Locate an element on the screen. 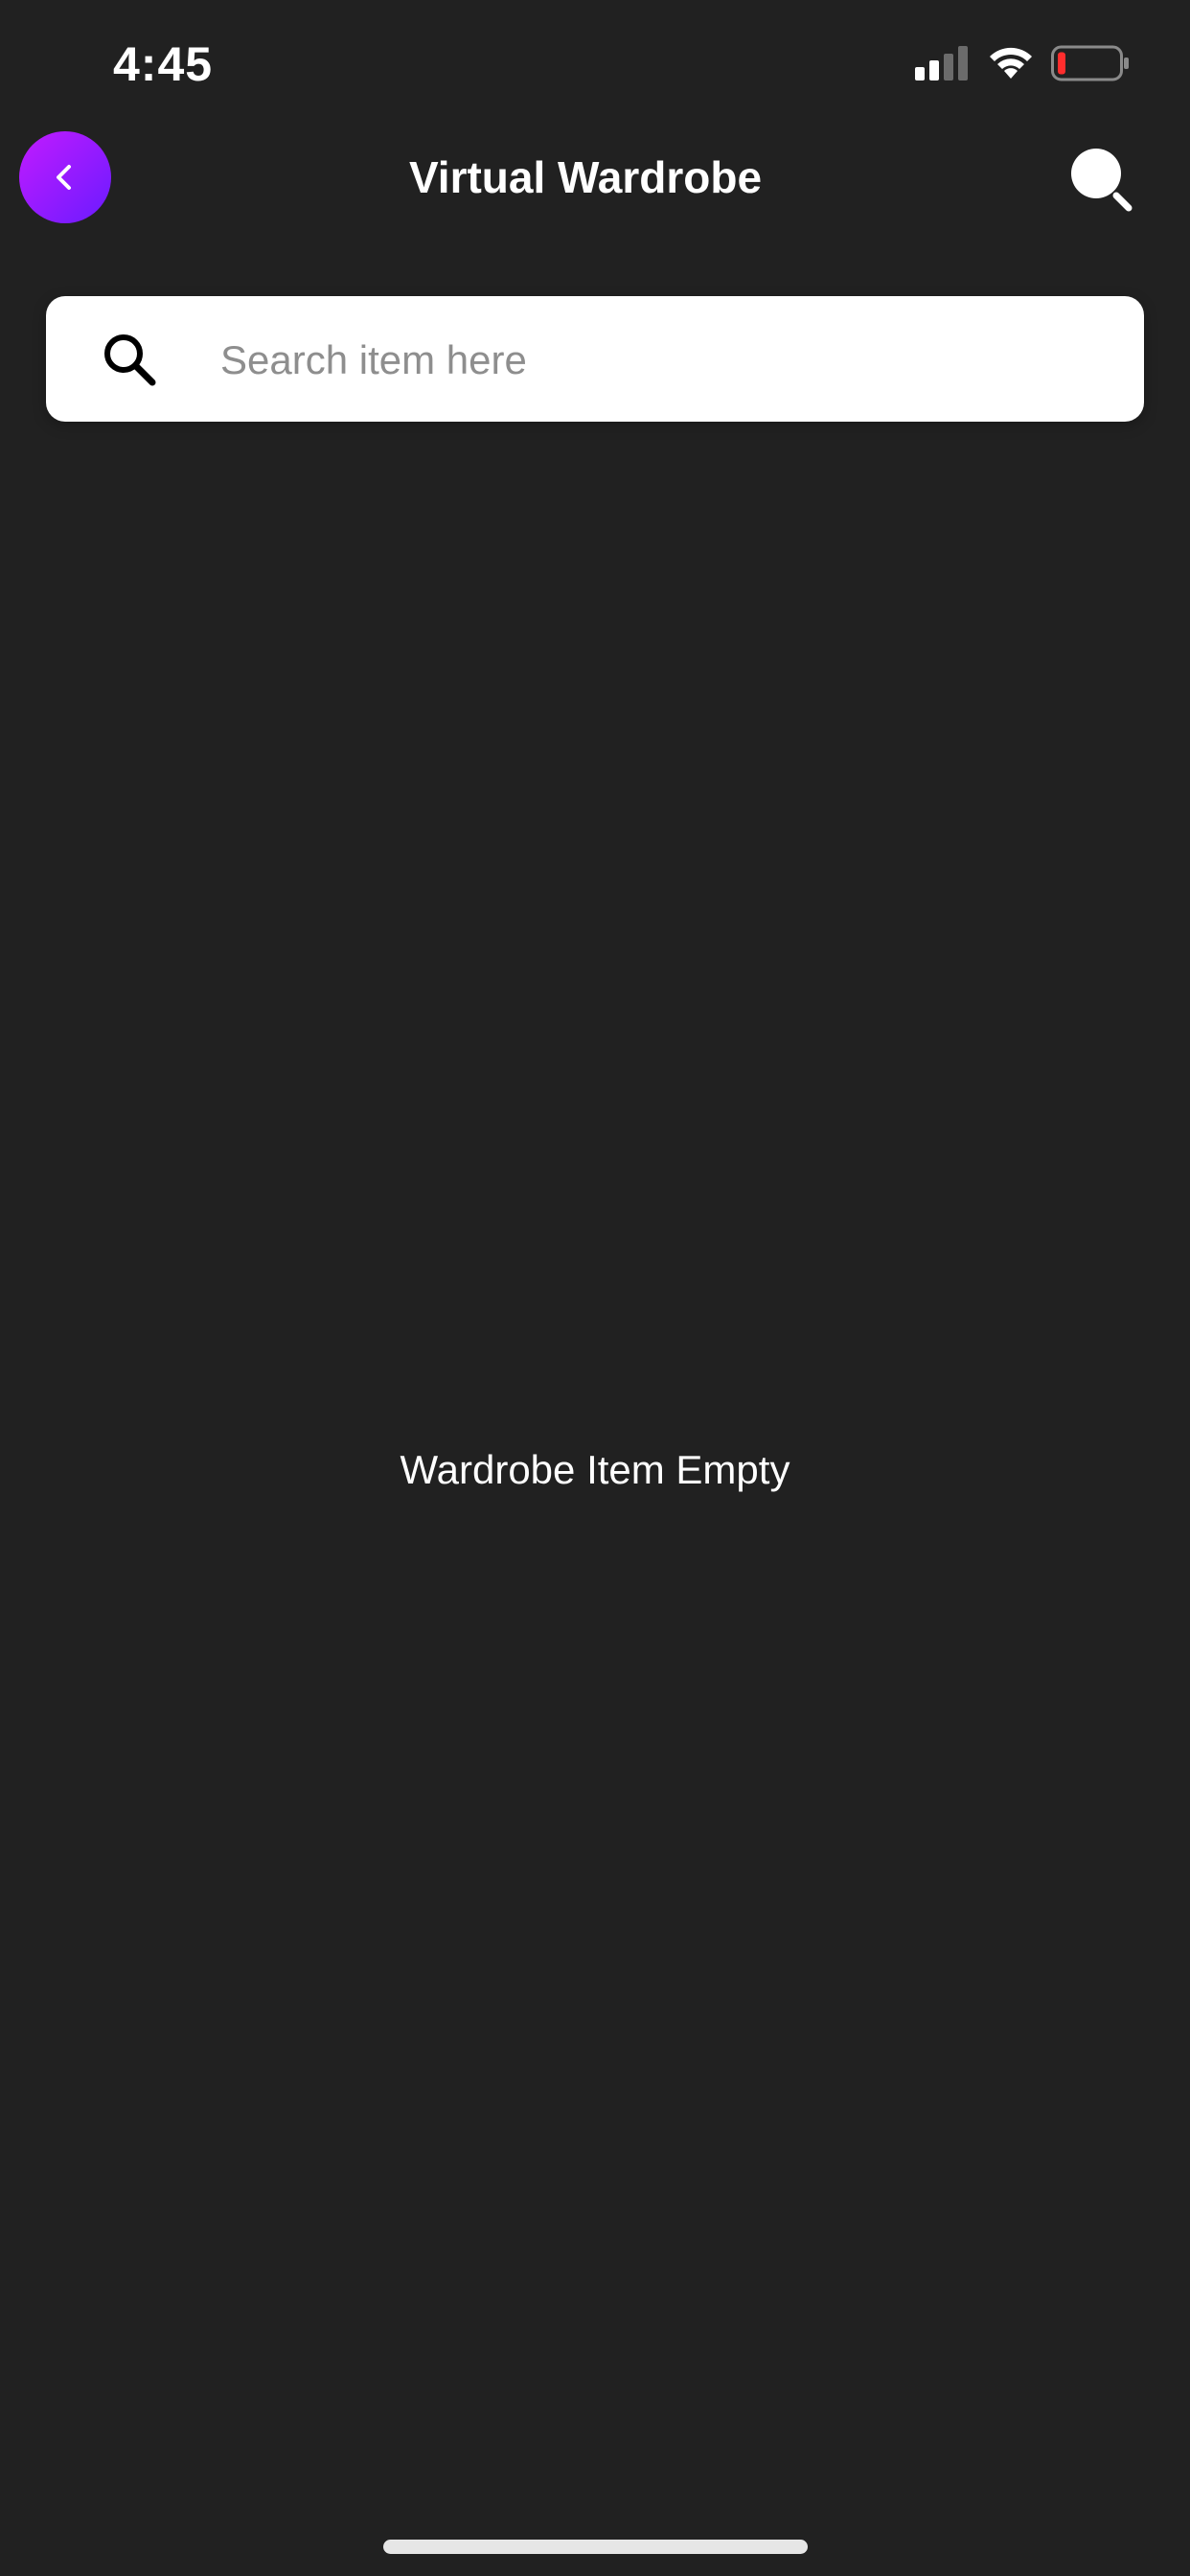  search-field is located at coordinates (595, 360).